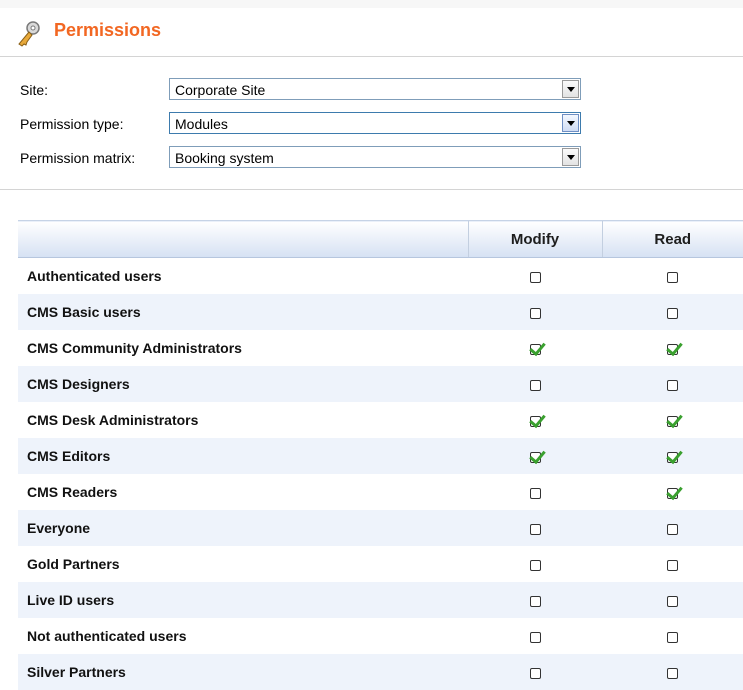 Image resolution: width=743 pixels, height=690 pixels. What do you see at coordinates (224, 158) in the screenshot?
I see `permission-matrix-select-value: Booking system` at bounding box center [224, 158].